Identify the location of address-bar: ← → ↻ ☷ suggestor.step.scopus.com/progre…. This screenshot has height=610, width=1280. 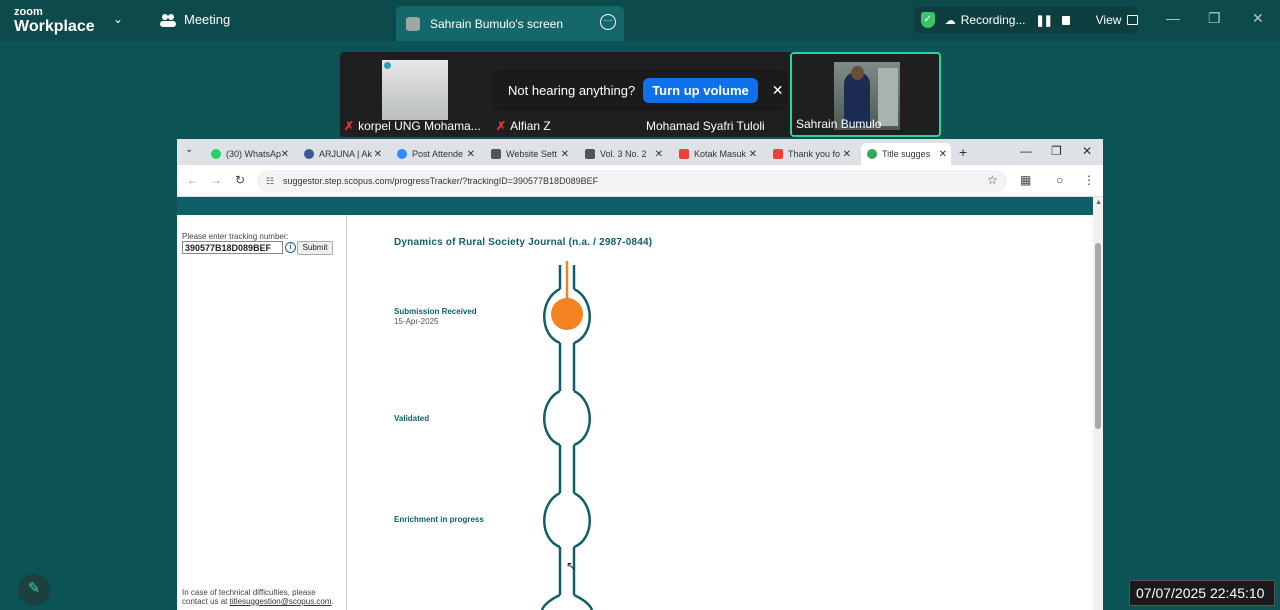
(640, 181).